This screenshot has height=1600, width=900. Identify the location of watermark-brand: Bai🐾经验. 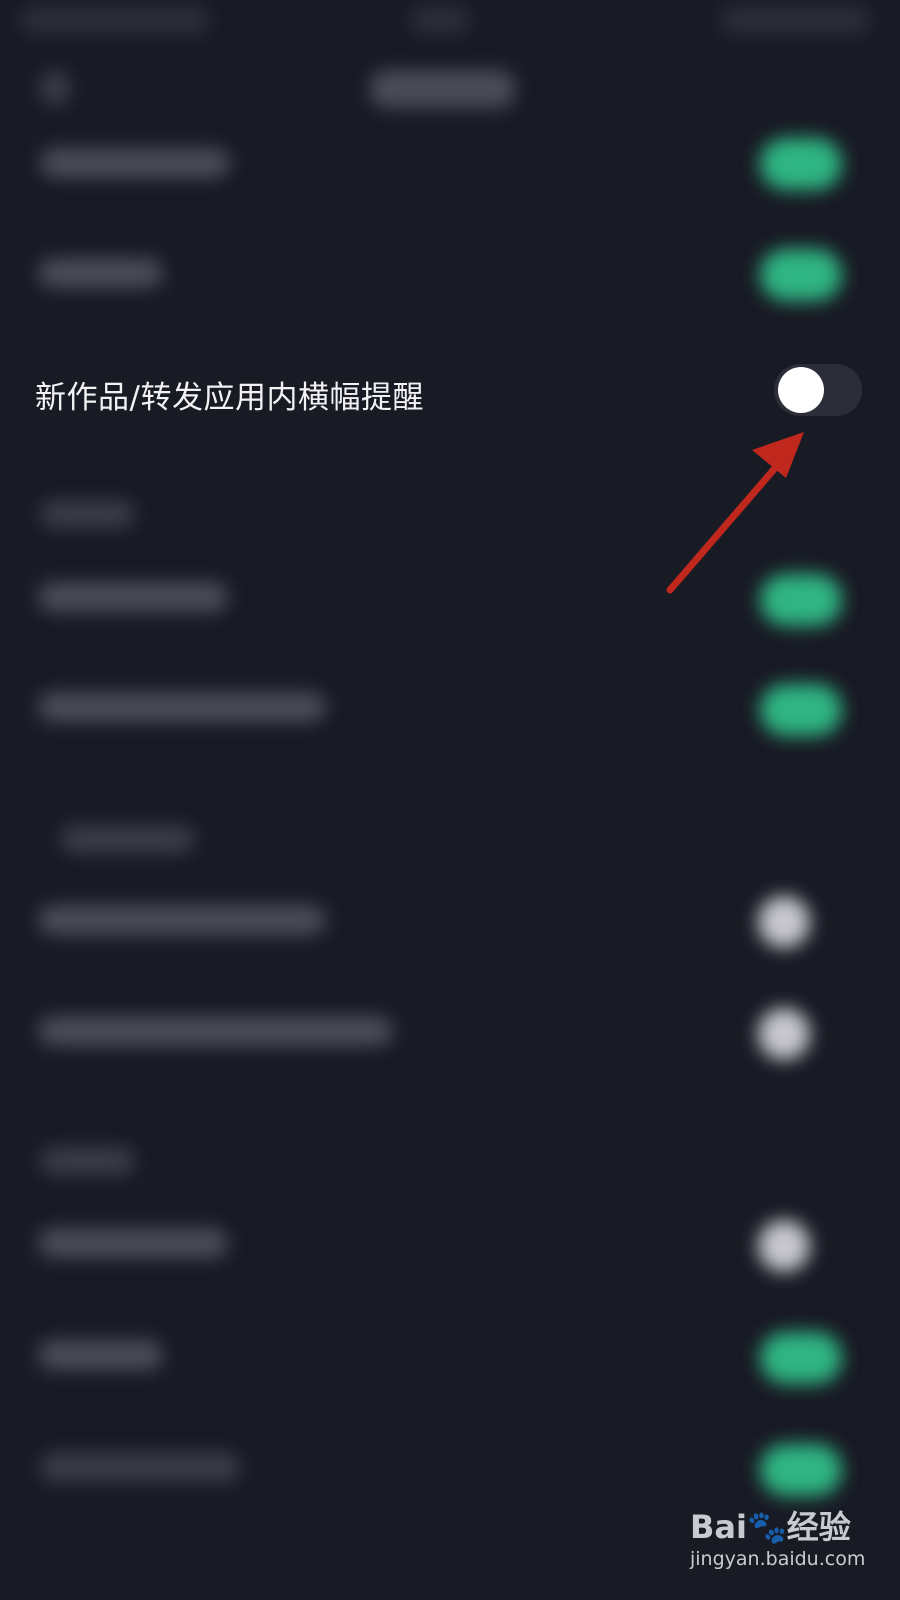
(770, 1527).